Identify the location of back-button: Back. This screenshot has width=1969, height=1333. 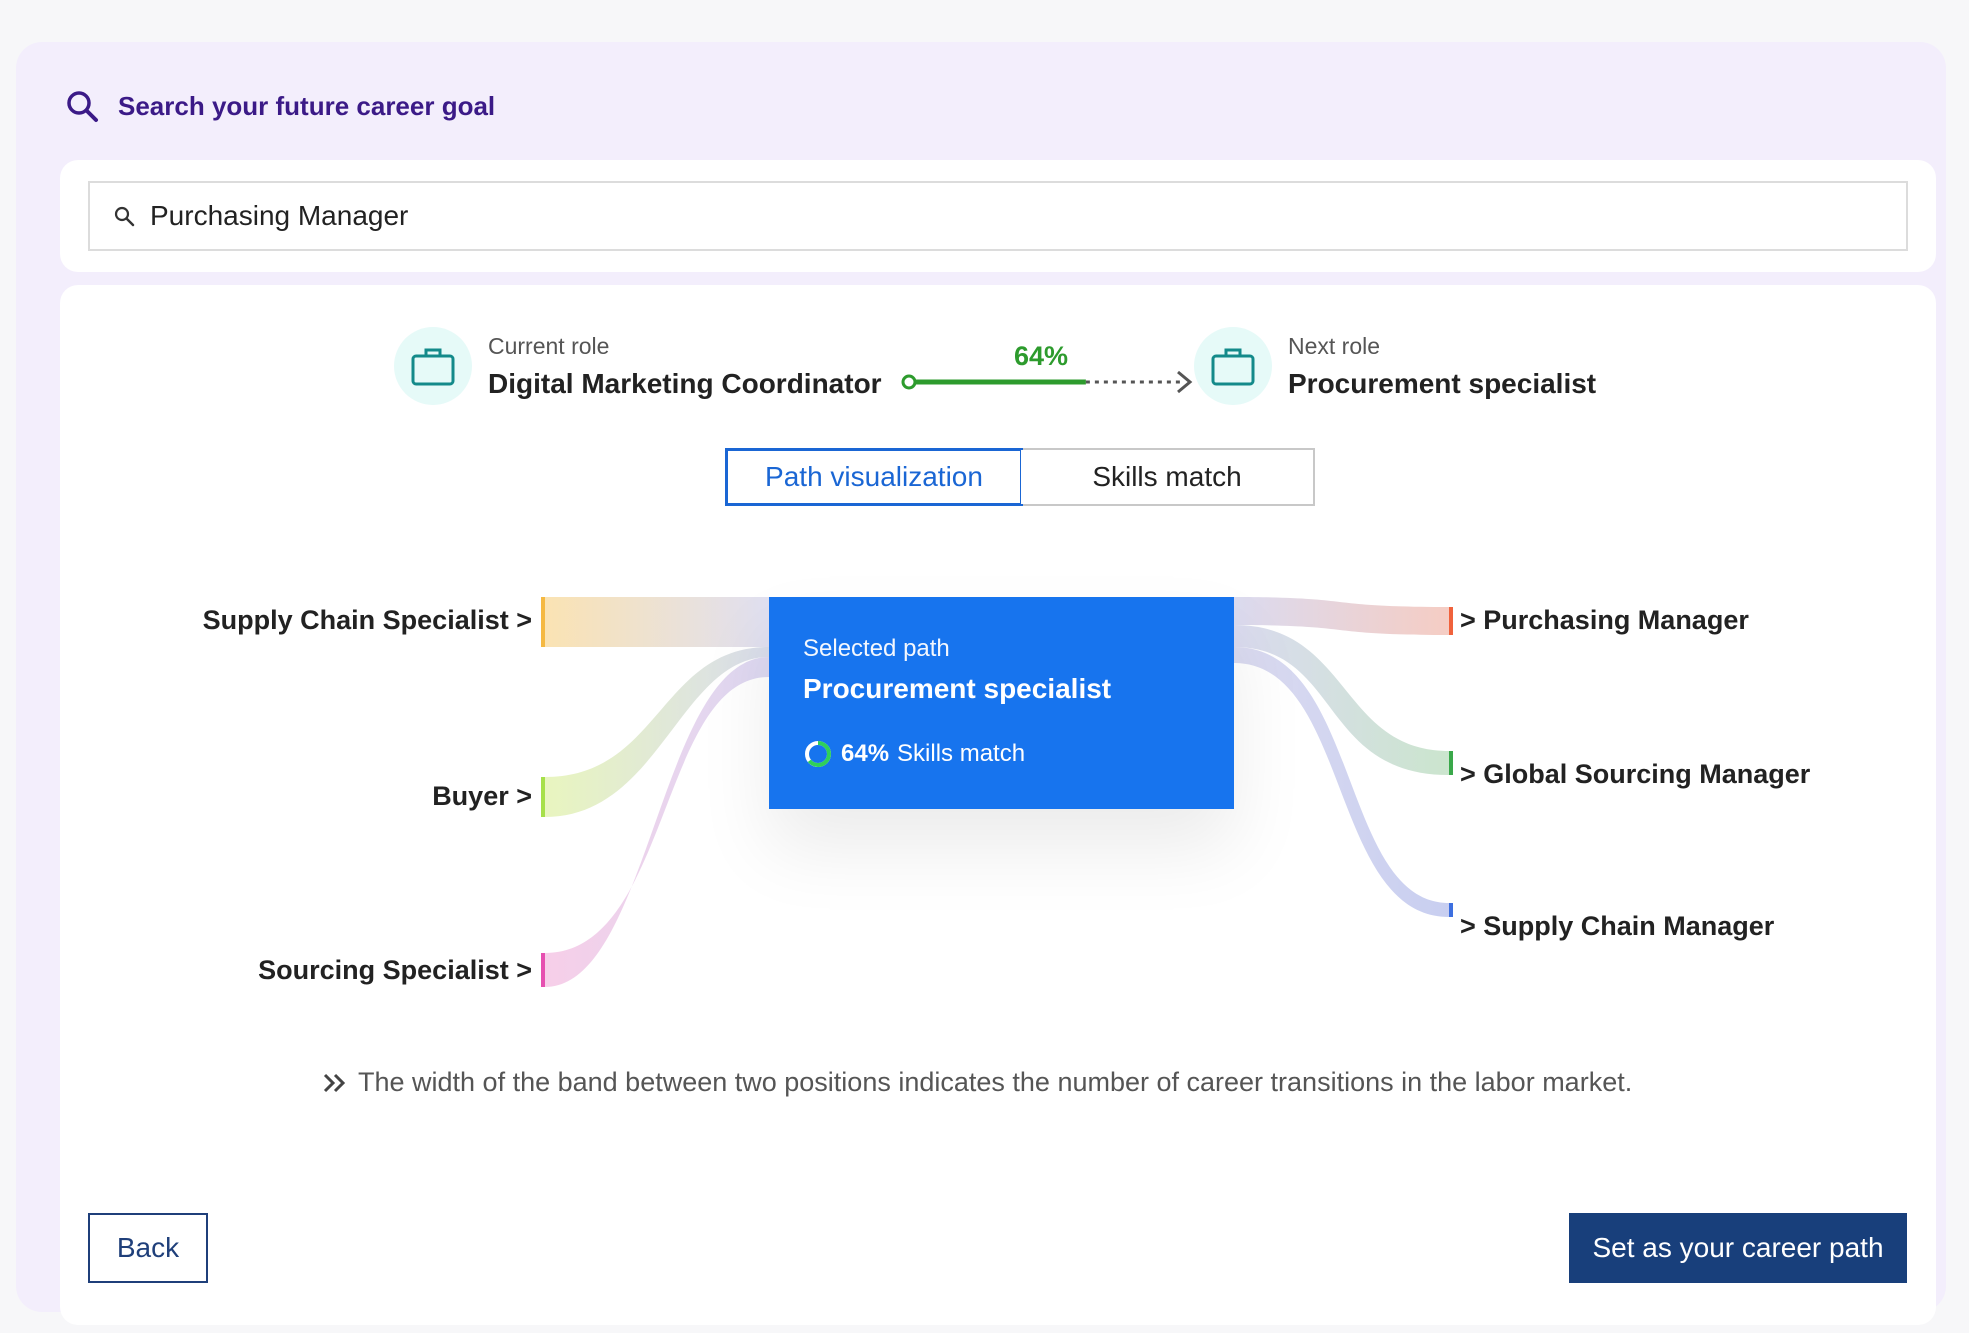
(148, 1248).